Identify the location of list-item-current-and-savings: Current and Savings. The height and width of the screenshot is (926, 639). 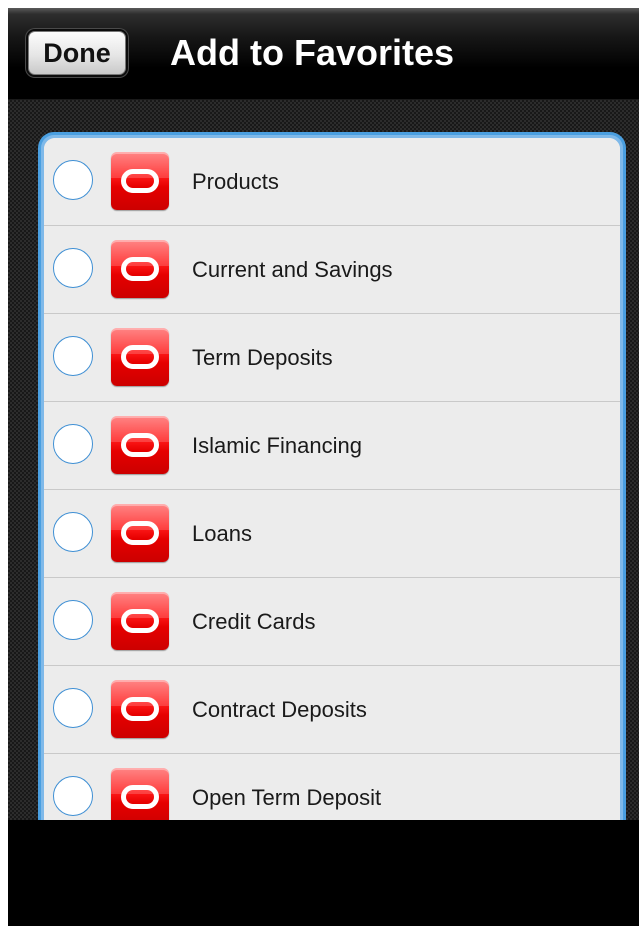
(332, 270).